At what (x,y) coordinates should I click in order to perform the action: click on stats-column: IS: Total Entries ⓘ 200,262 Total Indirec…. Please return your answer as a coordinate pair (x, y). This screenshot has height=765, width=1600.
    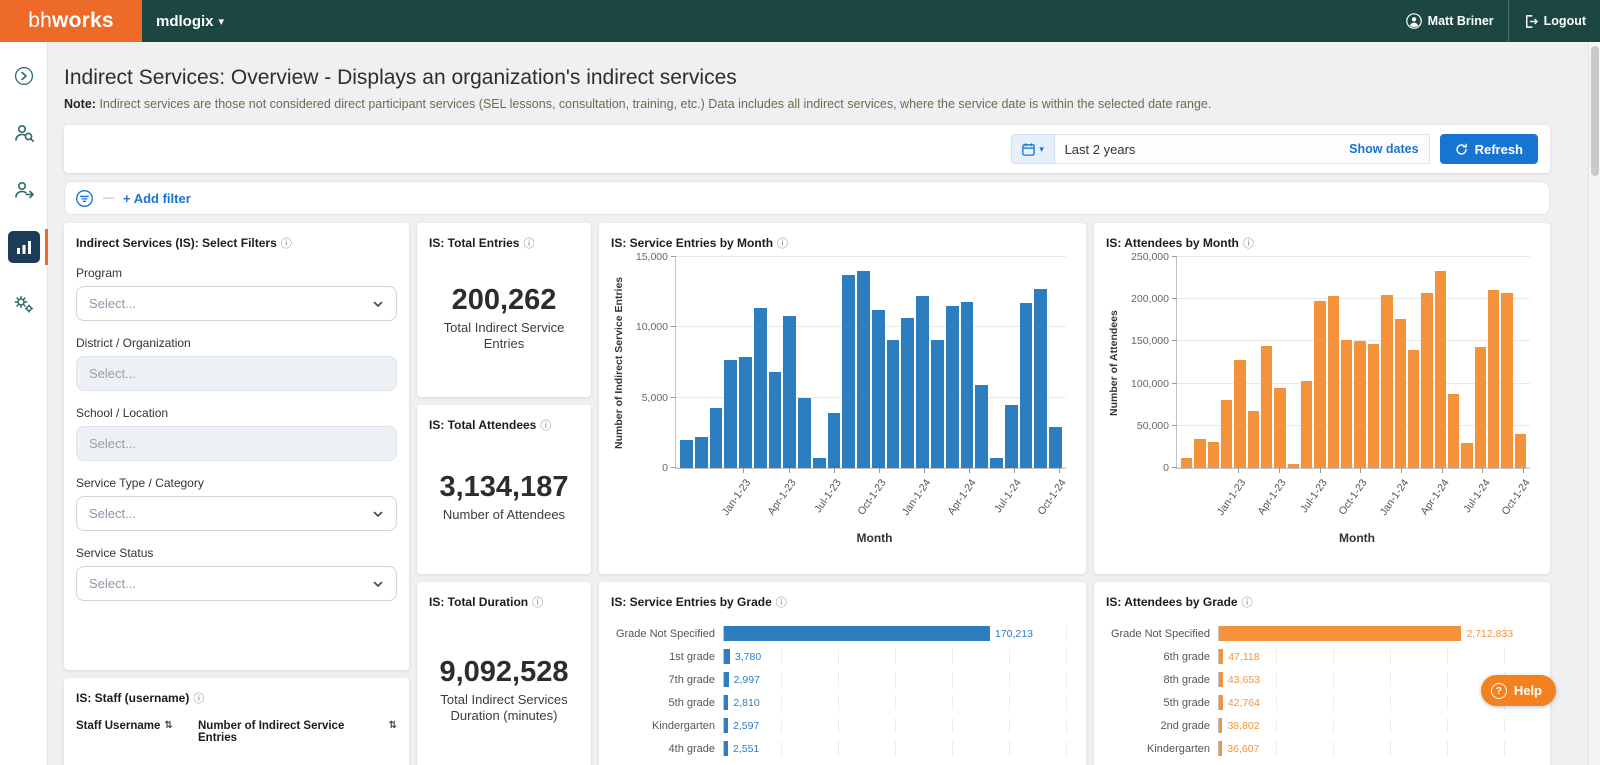
    Looking at the image, I should click on (504, 494).